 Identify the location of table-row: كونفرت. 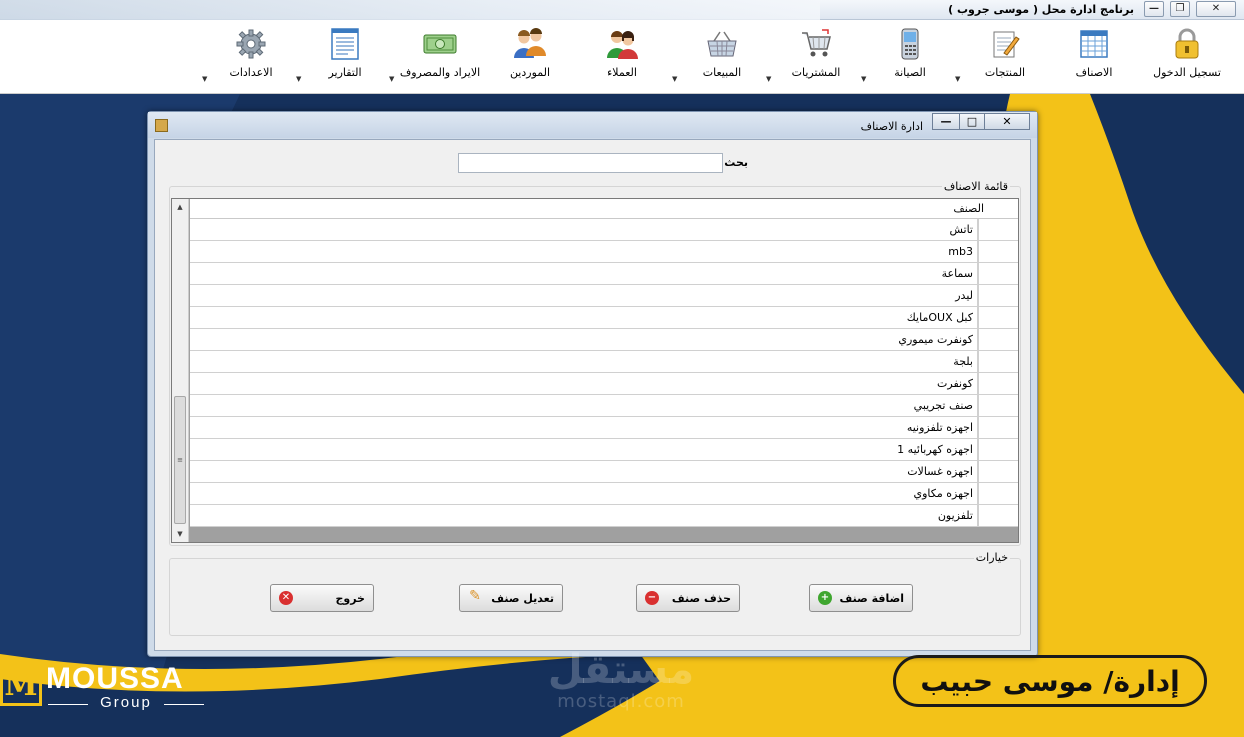
(604, 384).